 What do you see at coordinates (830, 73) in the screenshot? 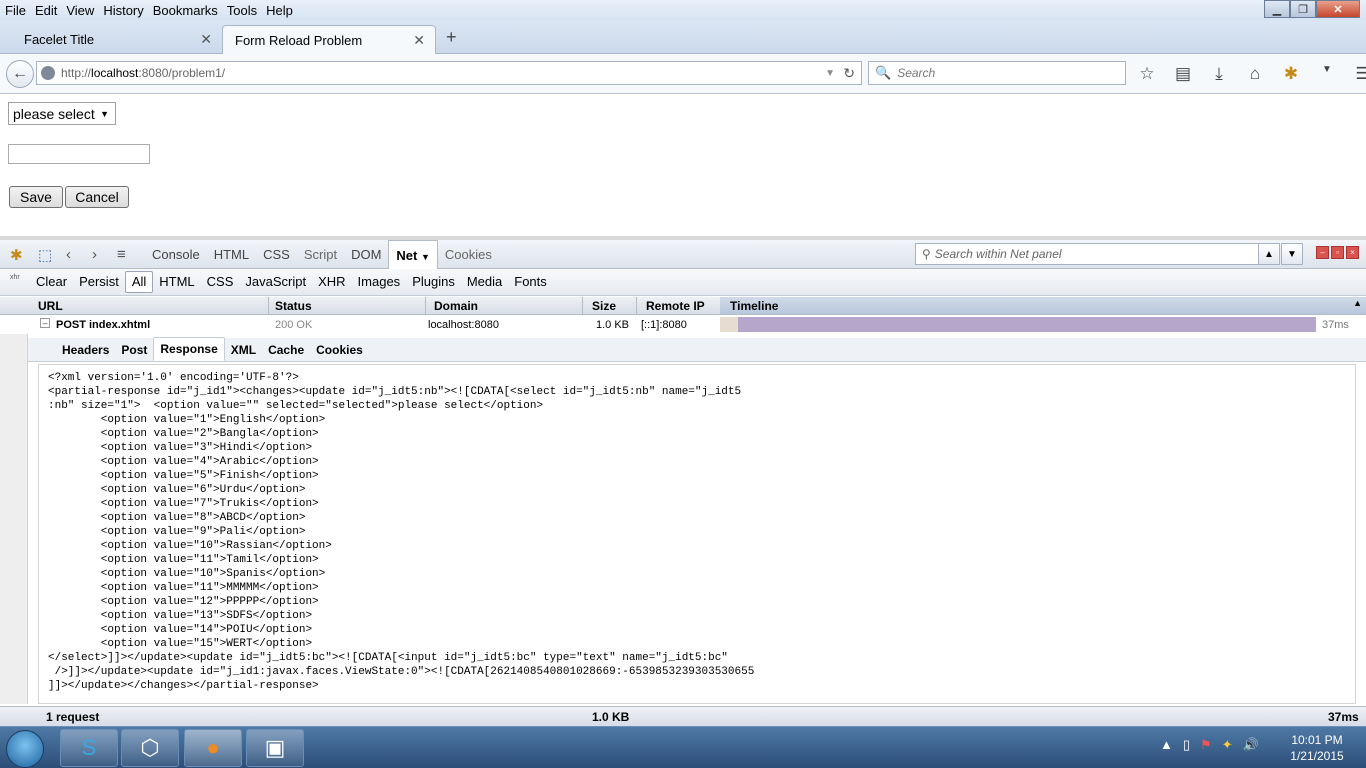
I see `dropdown-arrow-icon: ▼` at bounding box center [830, 73].